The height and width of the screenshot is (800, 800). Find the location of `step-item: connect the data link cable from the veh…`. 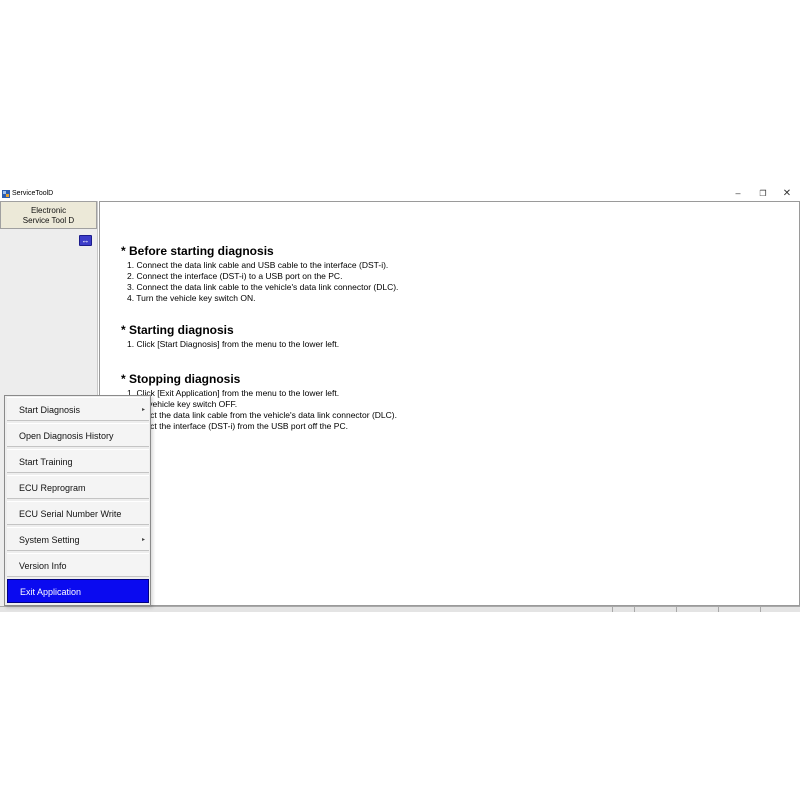

step-item: connect the data link cable from the veh… is located at coordinates (262, 415).